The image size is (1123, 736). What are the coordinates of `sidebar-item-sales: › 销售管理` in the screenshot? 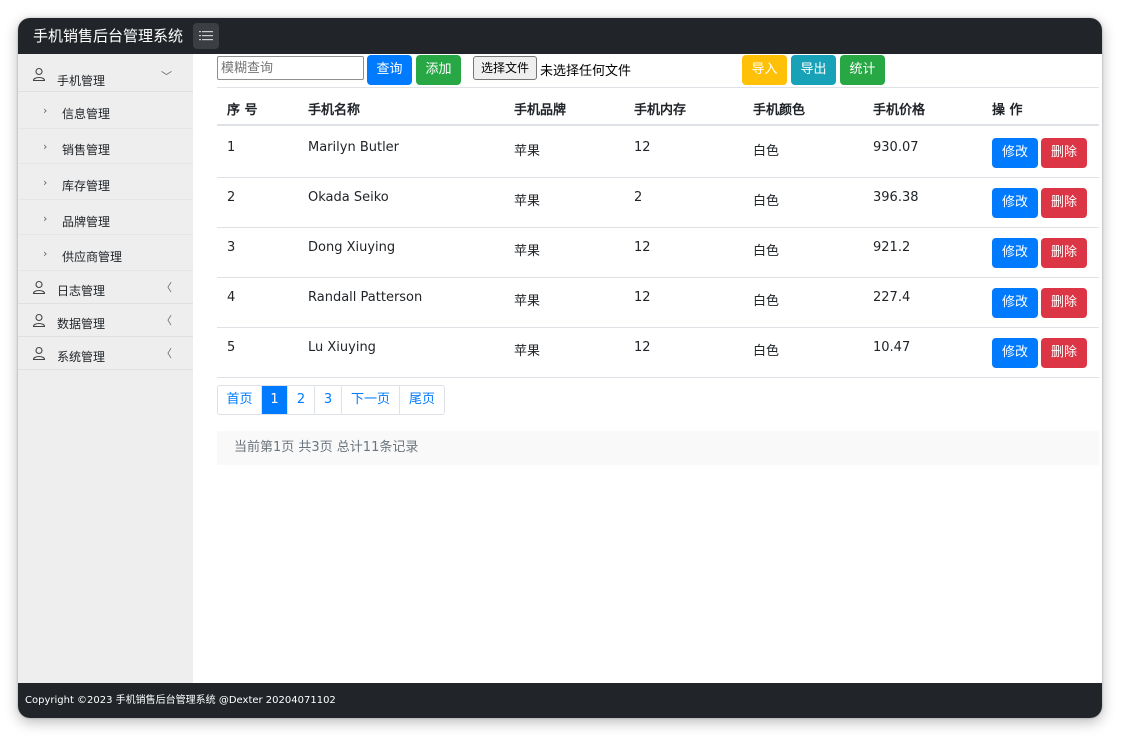 It's located at (105, 146).